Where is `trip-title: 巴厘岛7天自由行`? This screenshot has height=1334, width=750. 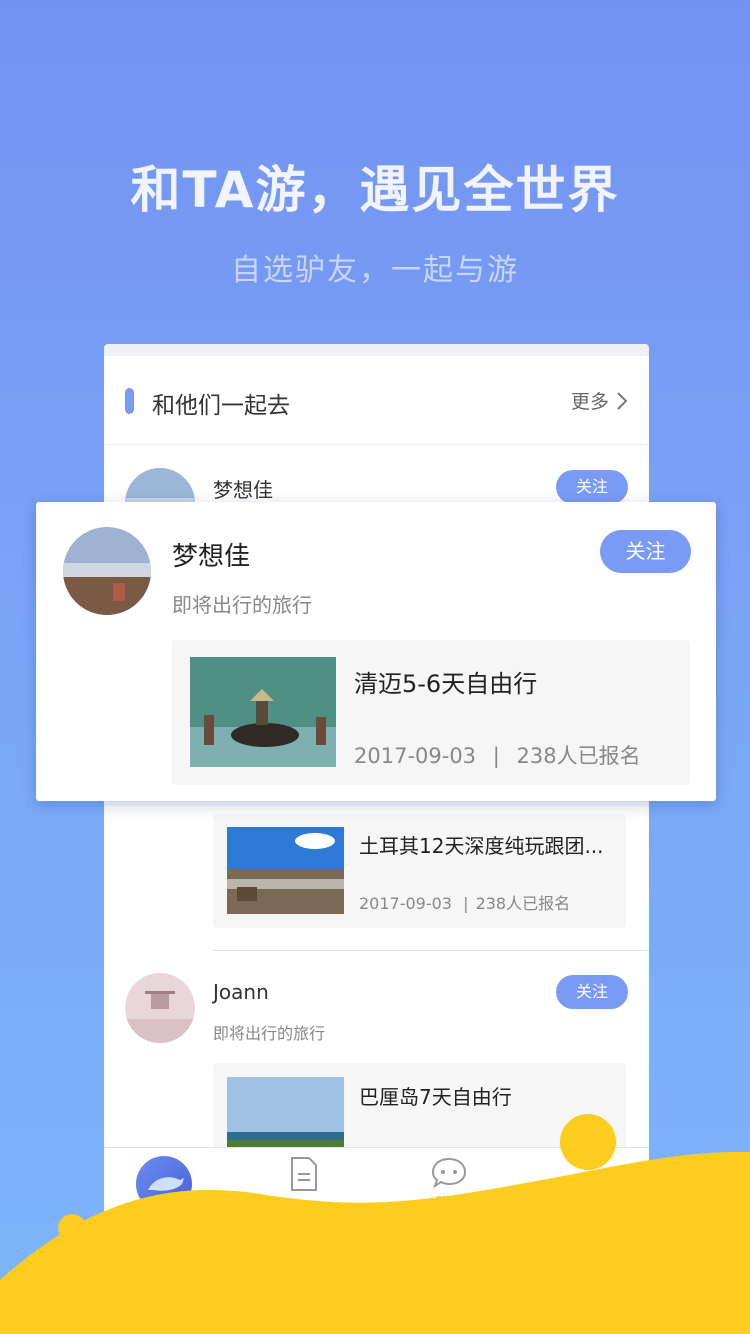
trip-title: 巴厘岛7天自由行 is located at coordinates (435, 1097).